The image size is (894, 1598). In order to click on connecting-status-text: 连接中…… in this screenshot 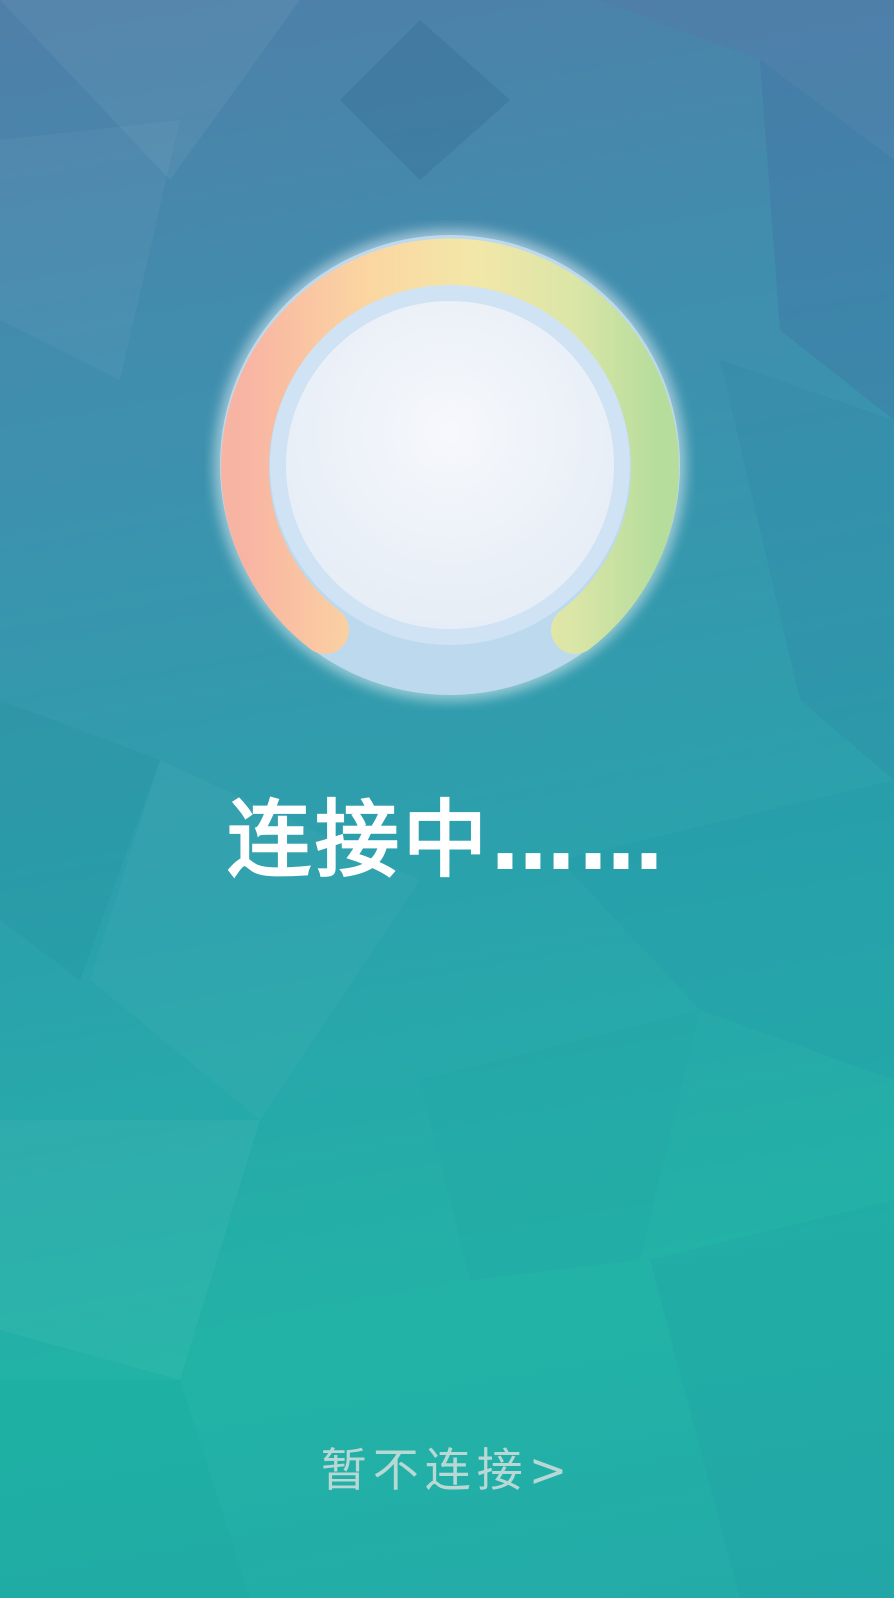, I will do `click(446, 840)`.